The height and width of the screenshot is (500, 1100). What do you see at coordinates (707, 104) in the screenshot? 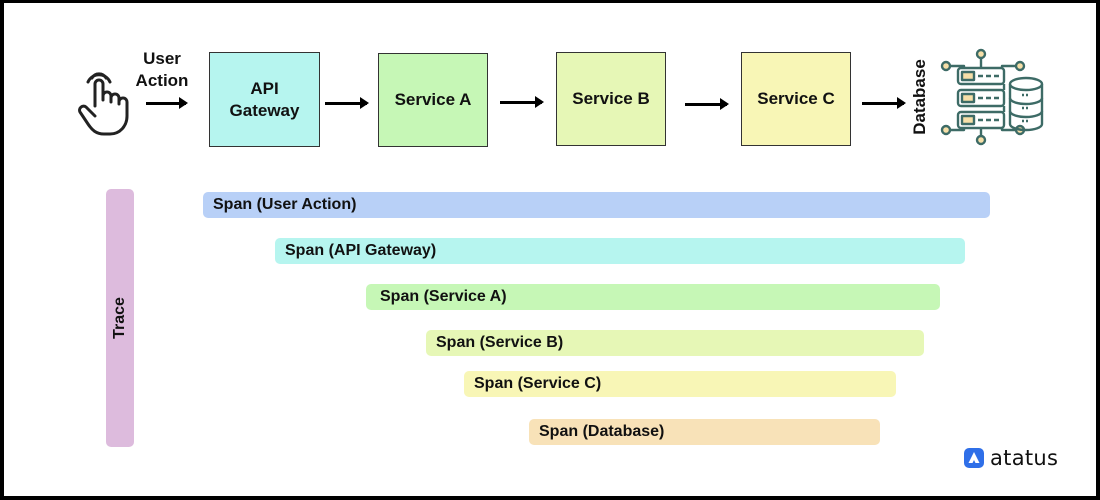
I see `arrow-b-to-c` at bounding box center [707, 104].